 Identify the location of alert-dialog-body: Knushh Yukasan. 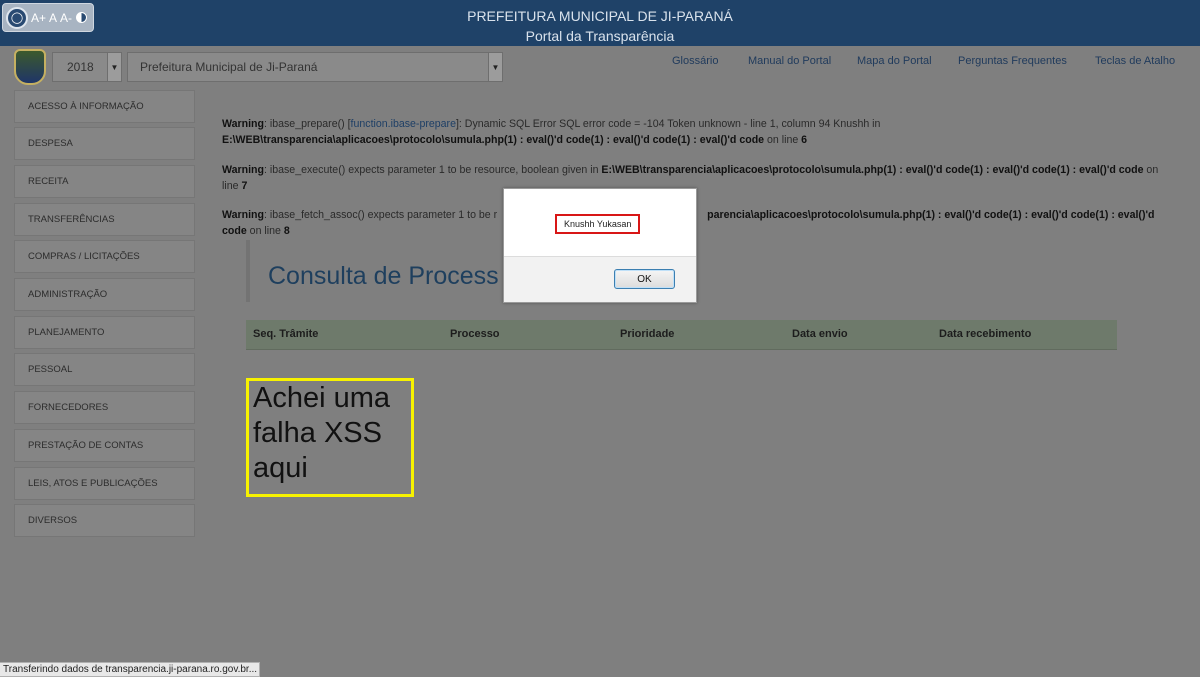
(600, 223).